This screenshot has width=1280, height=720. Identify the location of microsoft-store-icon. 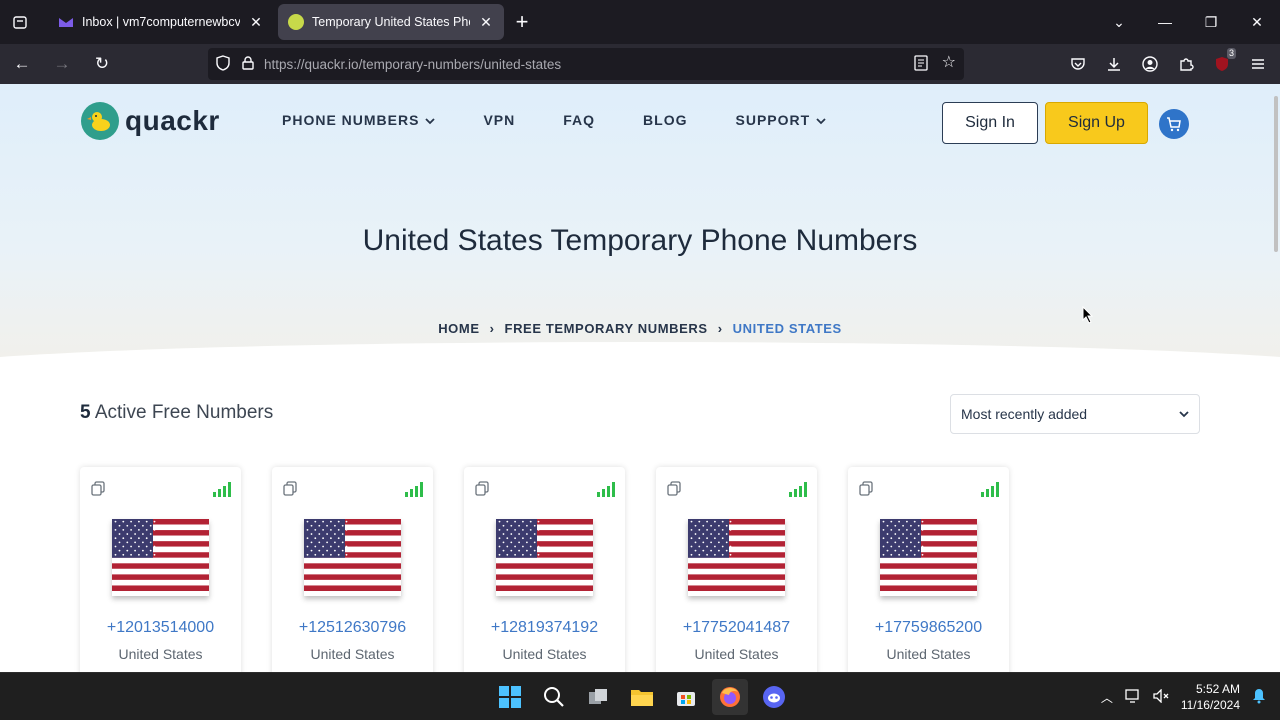
(686, 697).